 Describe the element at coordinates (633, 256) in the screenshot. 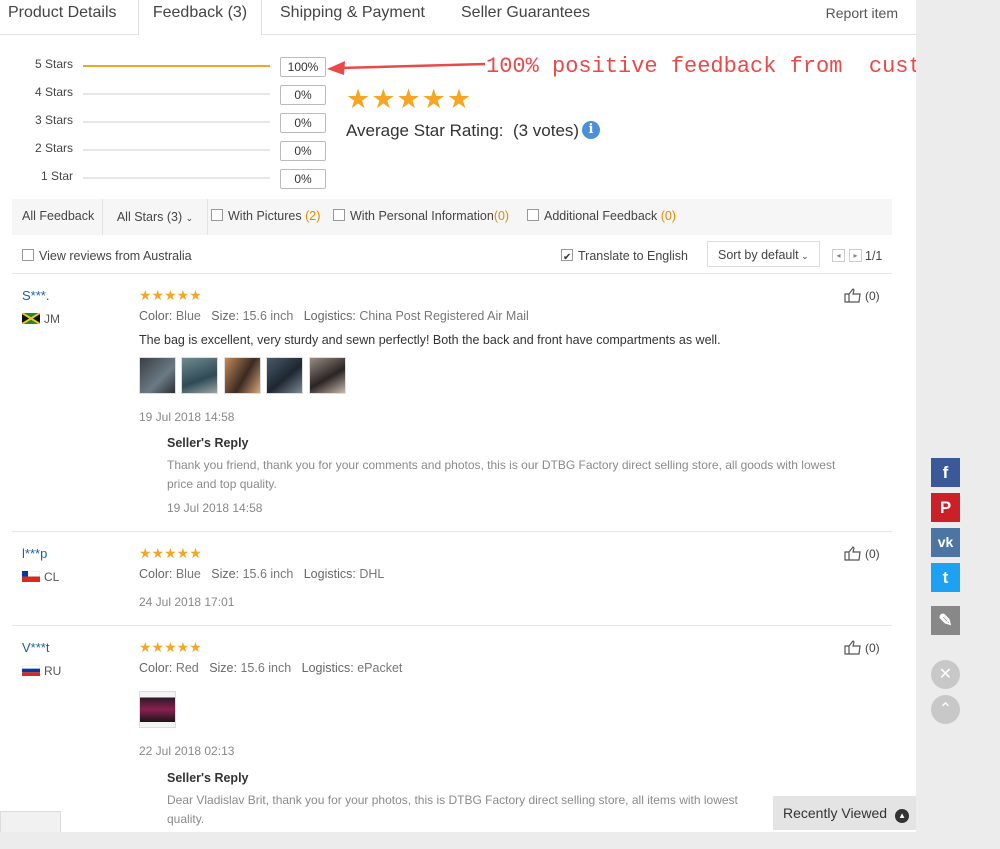

I see `translate-label: Translate to English` at that location.